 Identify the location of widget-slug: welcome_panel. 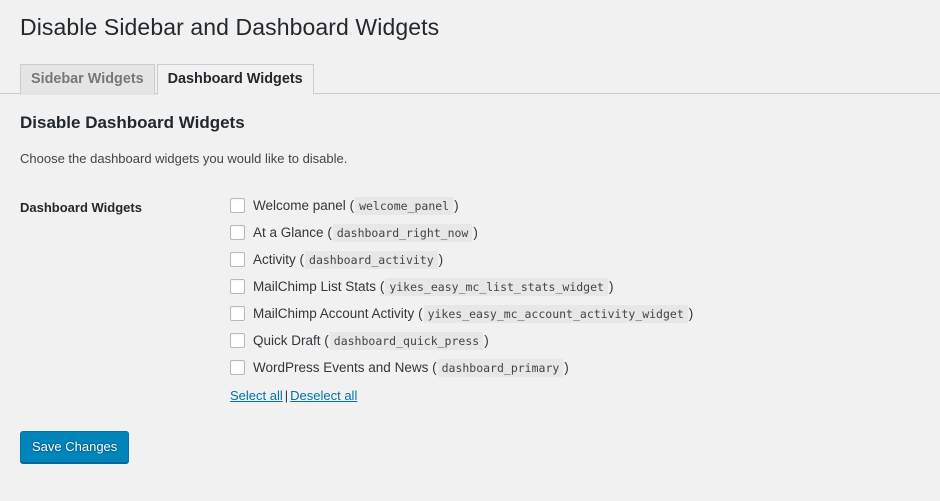
(404, 205).